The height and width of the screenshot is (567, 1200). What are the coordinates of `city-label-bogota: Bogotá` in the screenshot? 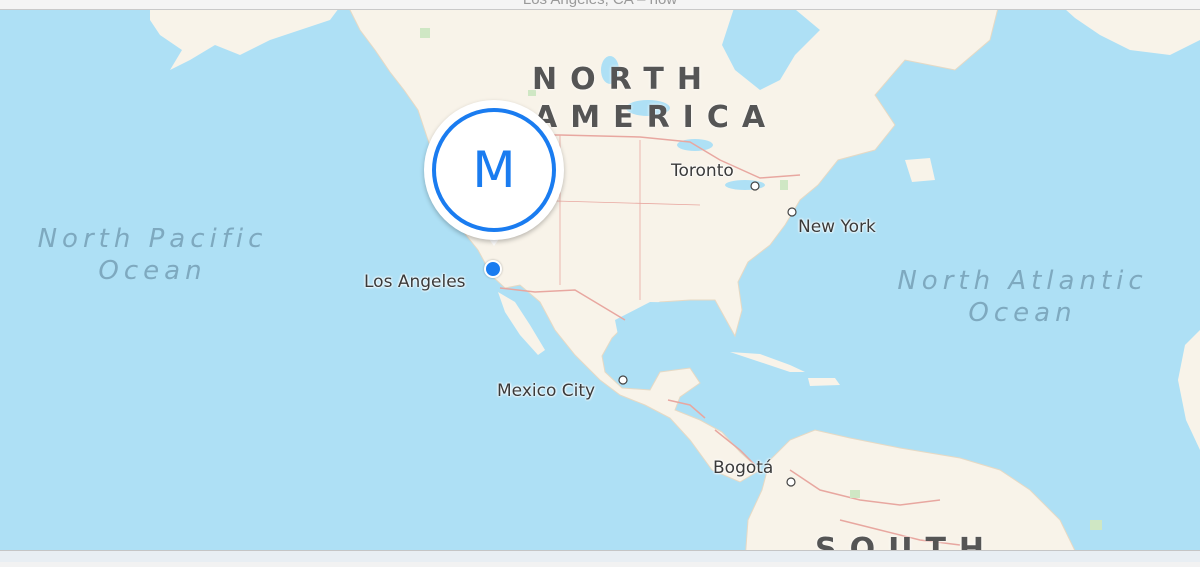 It's located at (743, 468).